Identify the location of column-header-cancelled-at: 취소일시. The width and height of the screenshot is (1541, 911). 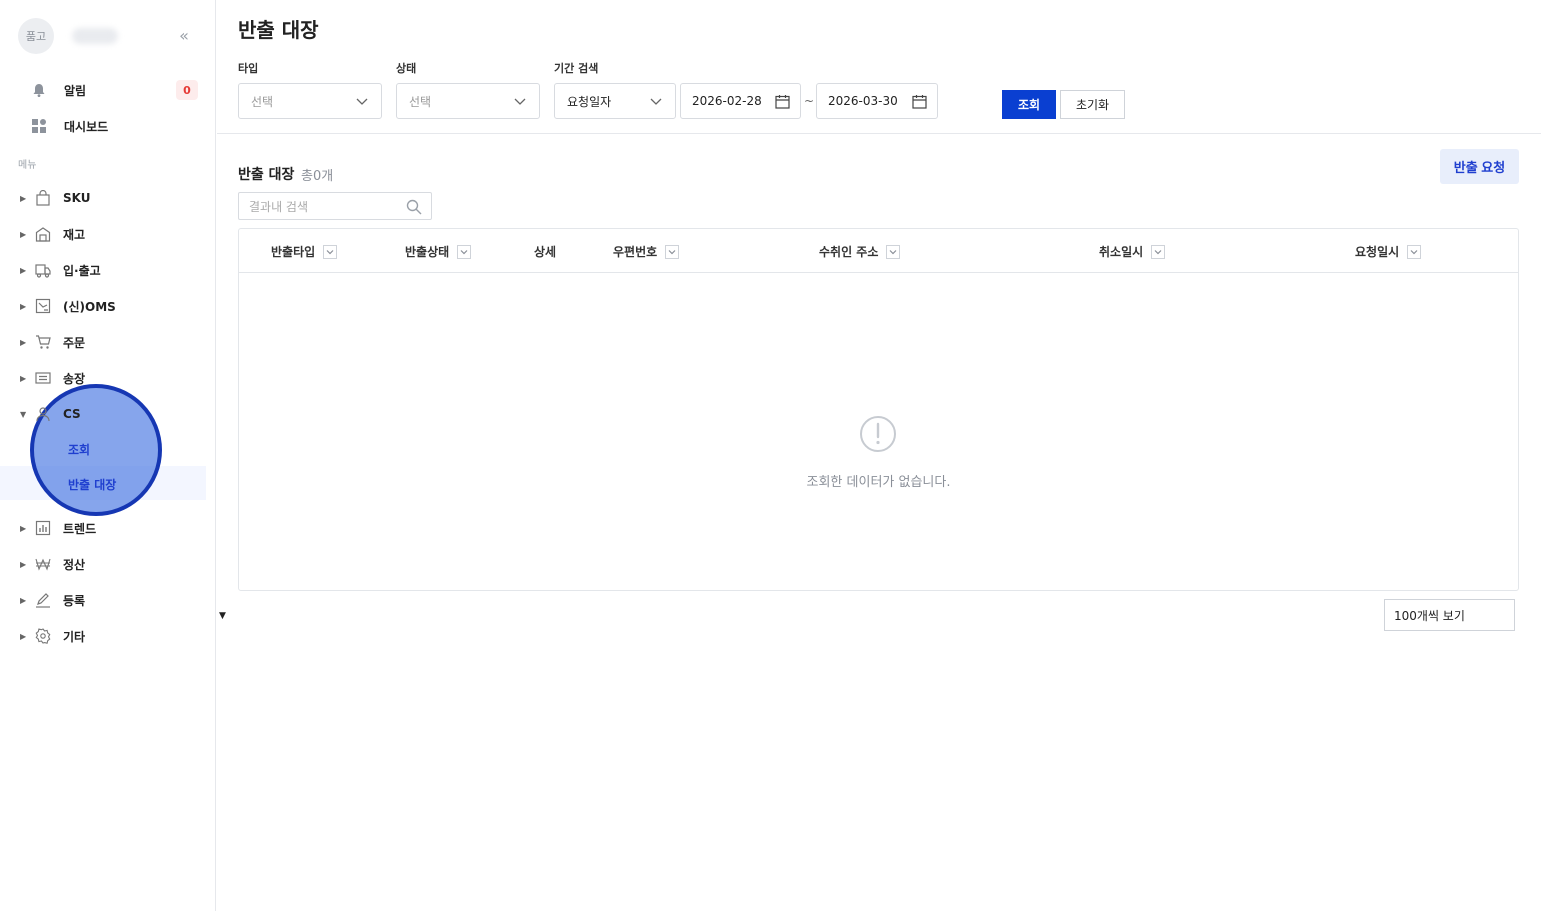
(1132, 251).